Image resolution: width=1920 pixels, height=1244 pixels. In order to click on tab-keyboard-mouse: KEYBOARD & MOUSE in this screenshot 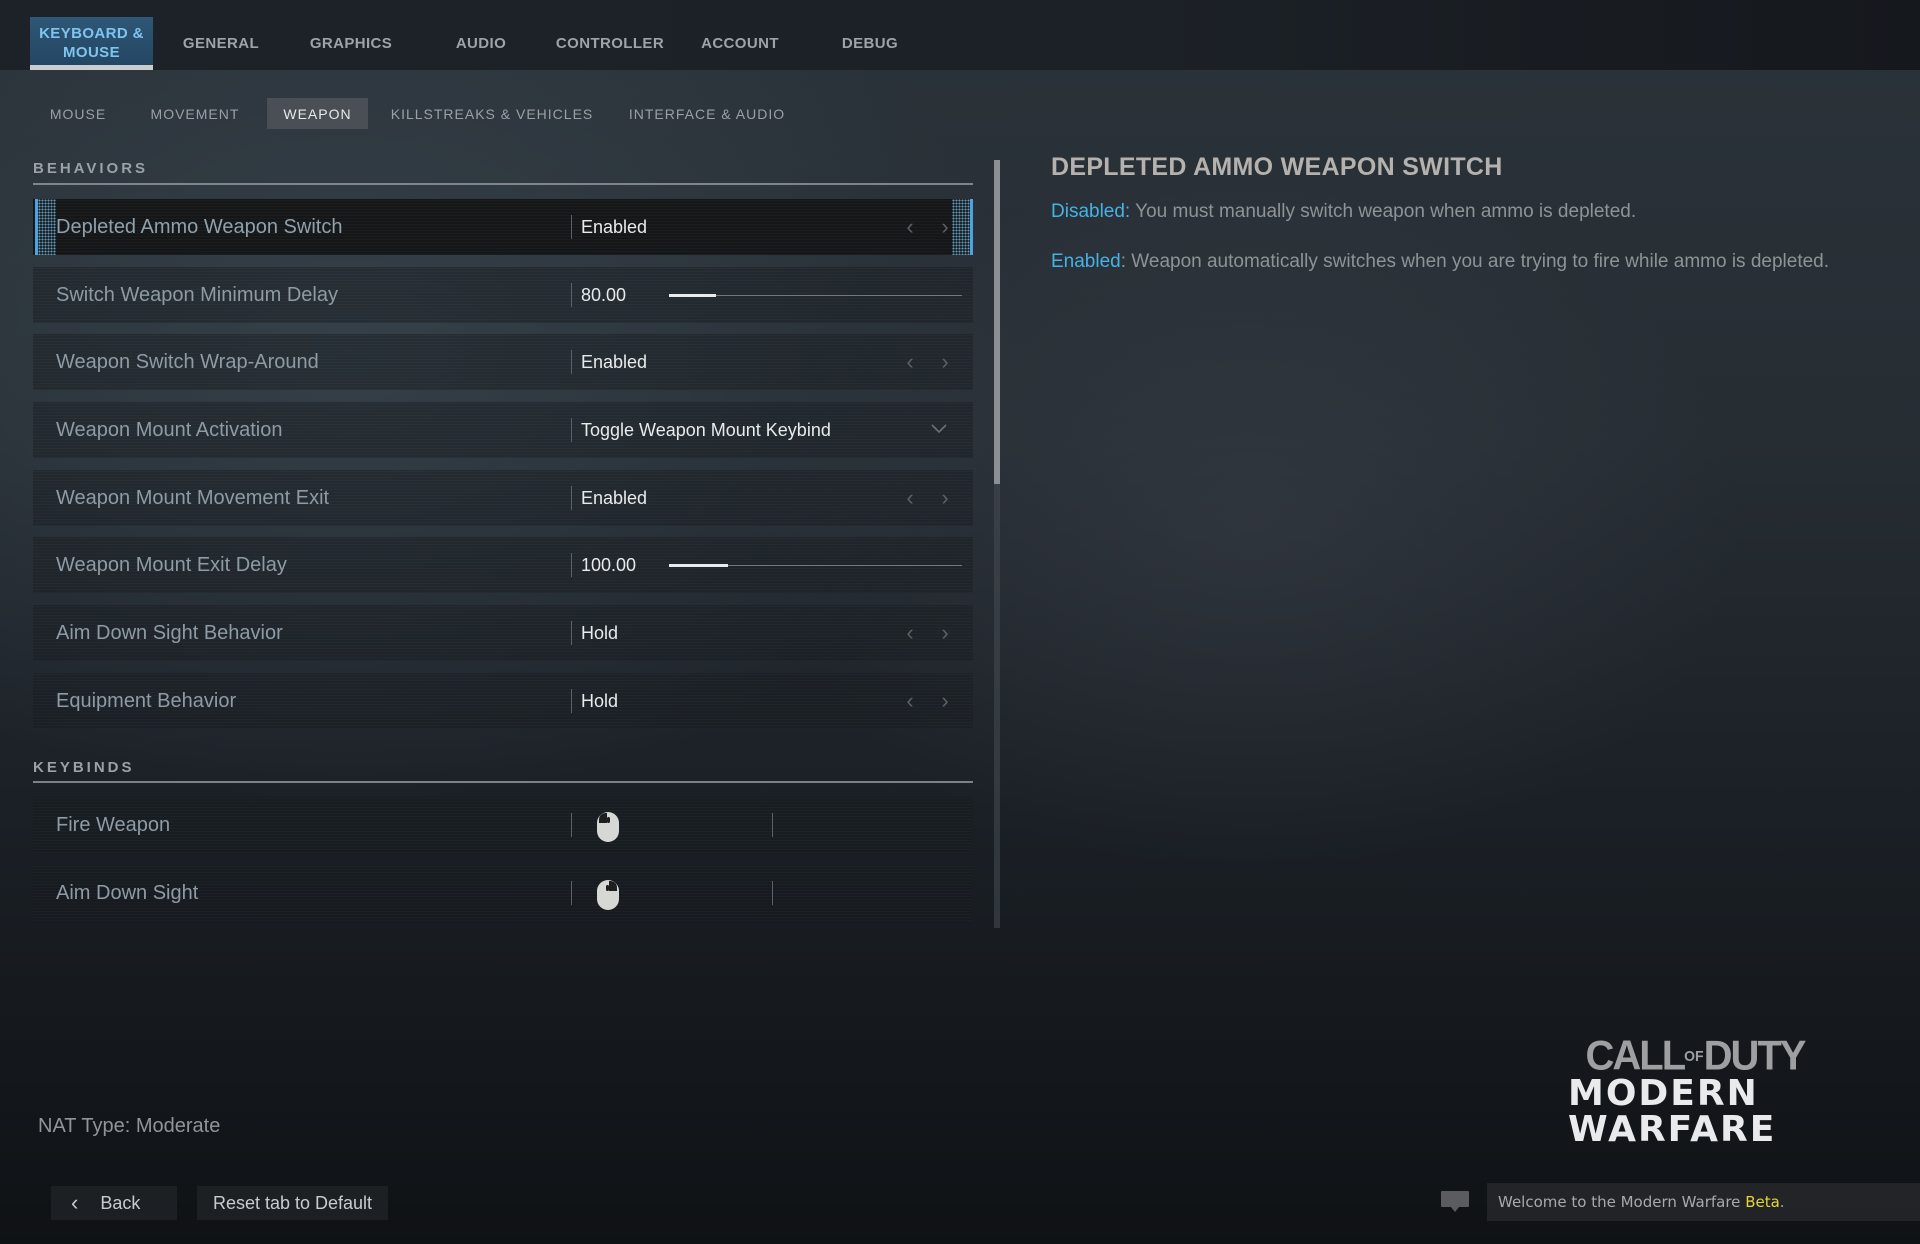, I will do `click(91, 43)`.